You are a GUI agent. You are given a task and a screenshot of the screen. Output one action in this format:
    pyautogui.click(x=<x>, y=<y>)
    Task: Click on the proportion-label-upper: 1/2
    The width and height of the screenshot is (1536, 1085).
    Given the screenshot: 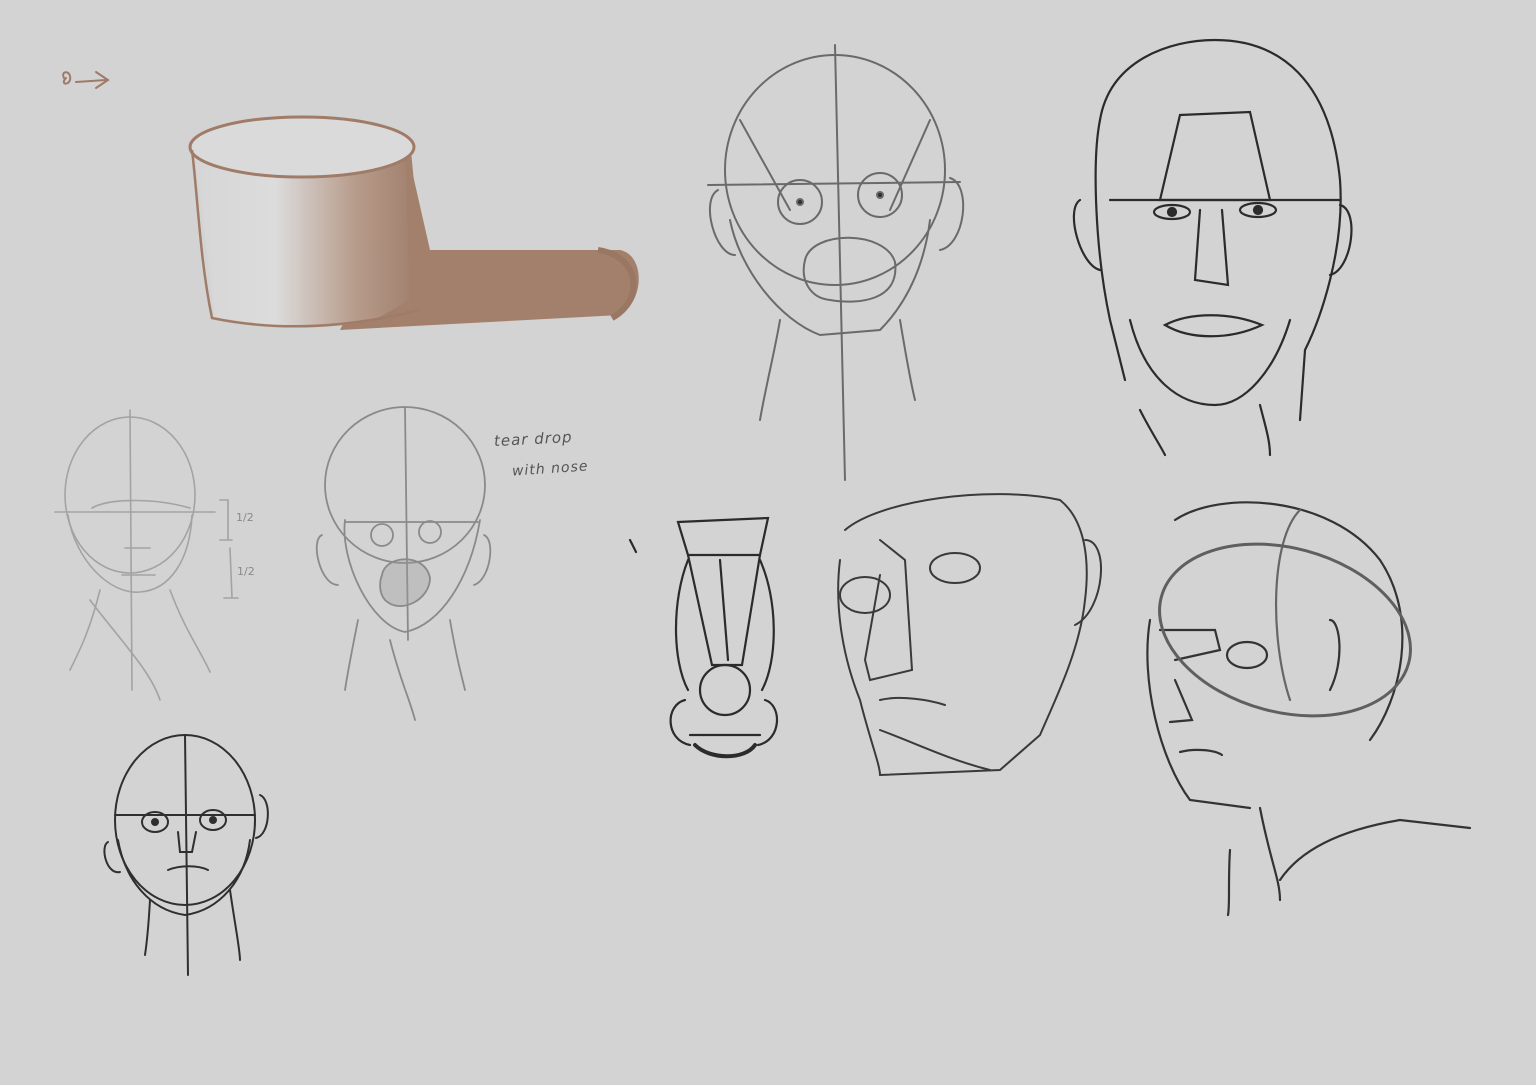 What is the action you would take?
    pyautogui.click(x=245, y=517)
    